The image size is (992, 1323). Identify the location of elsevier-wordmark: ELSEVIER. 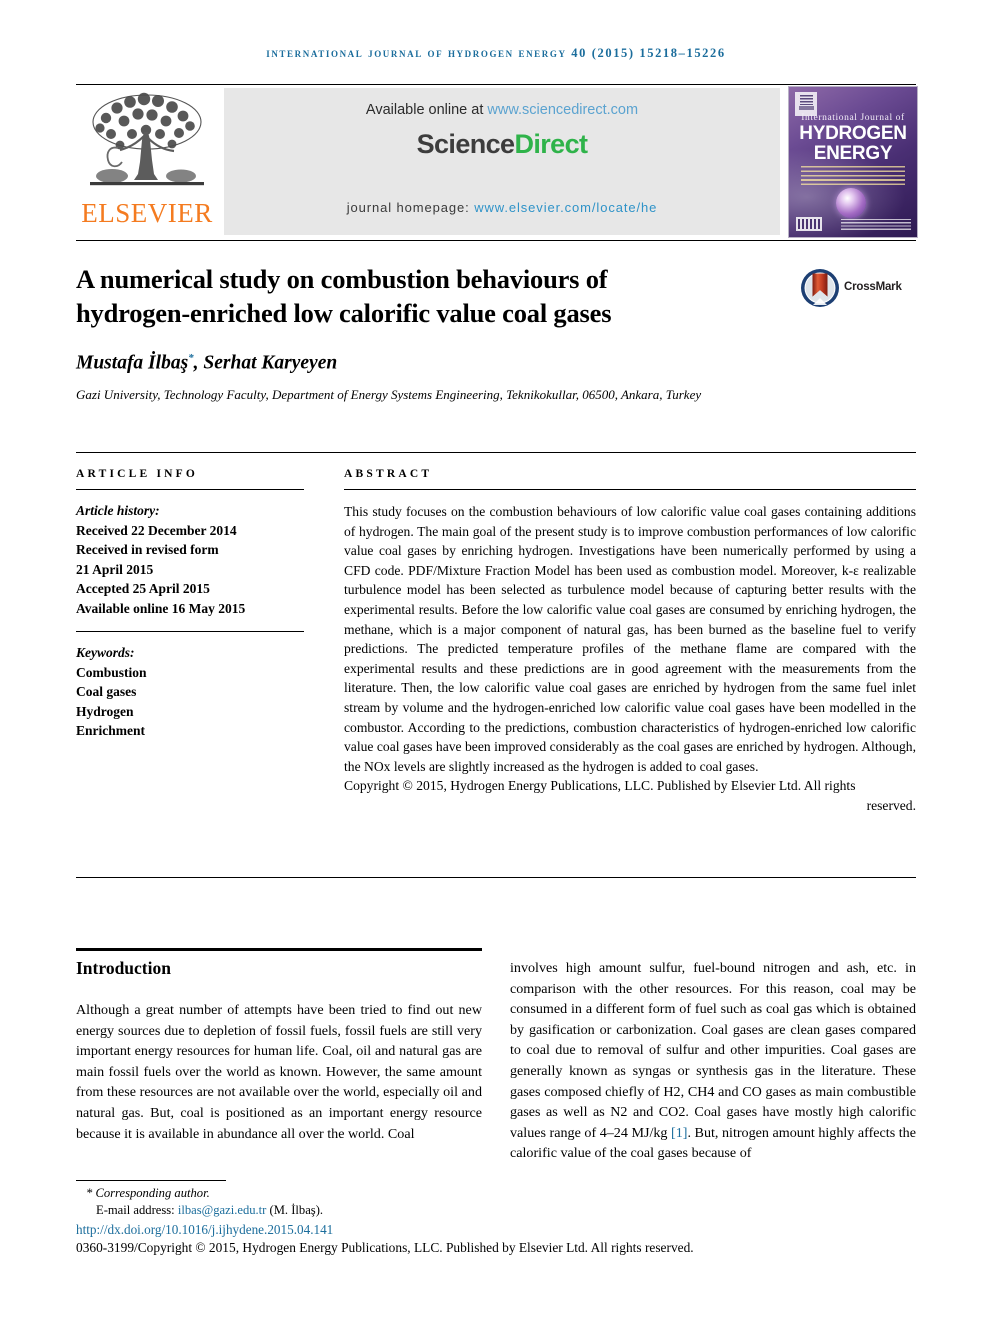
(147, 213).